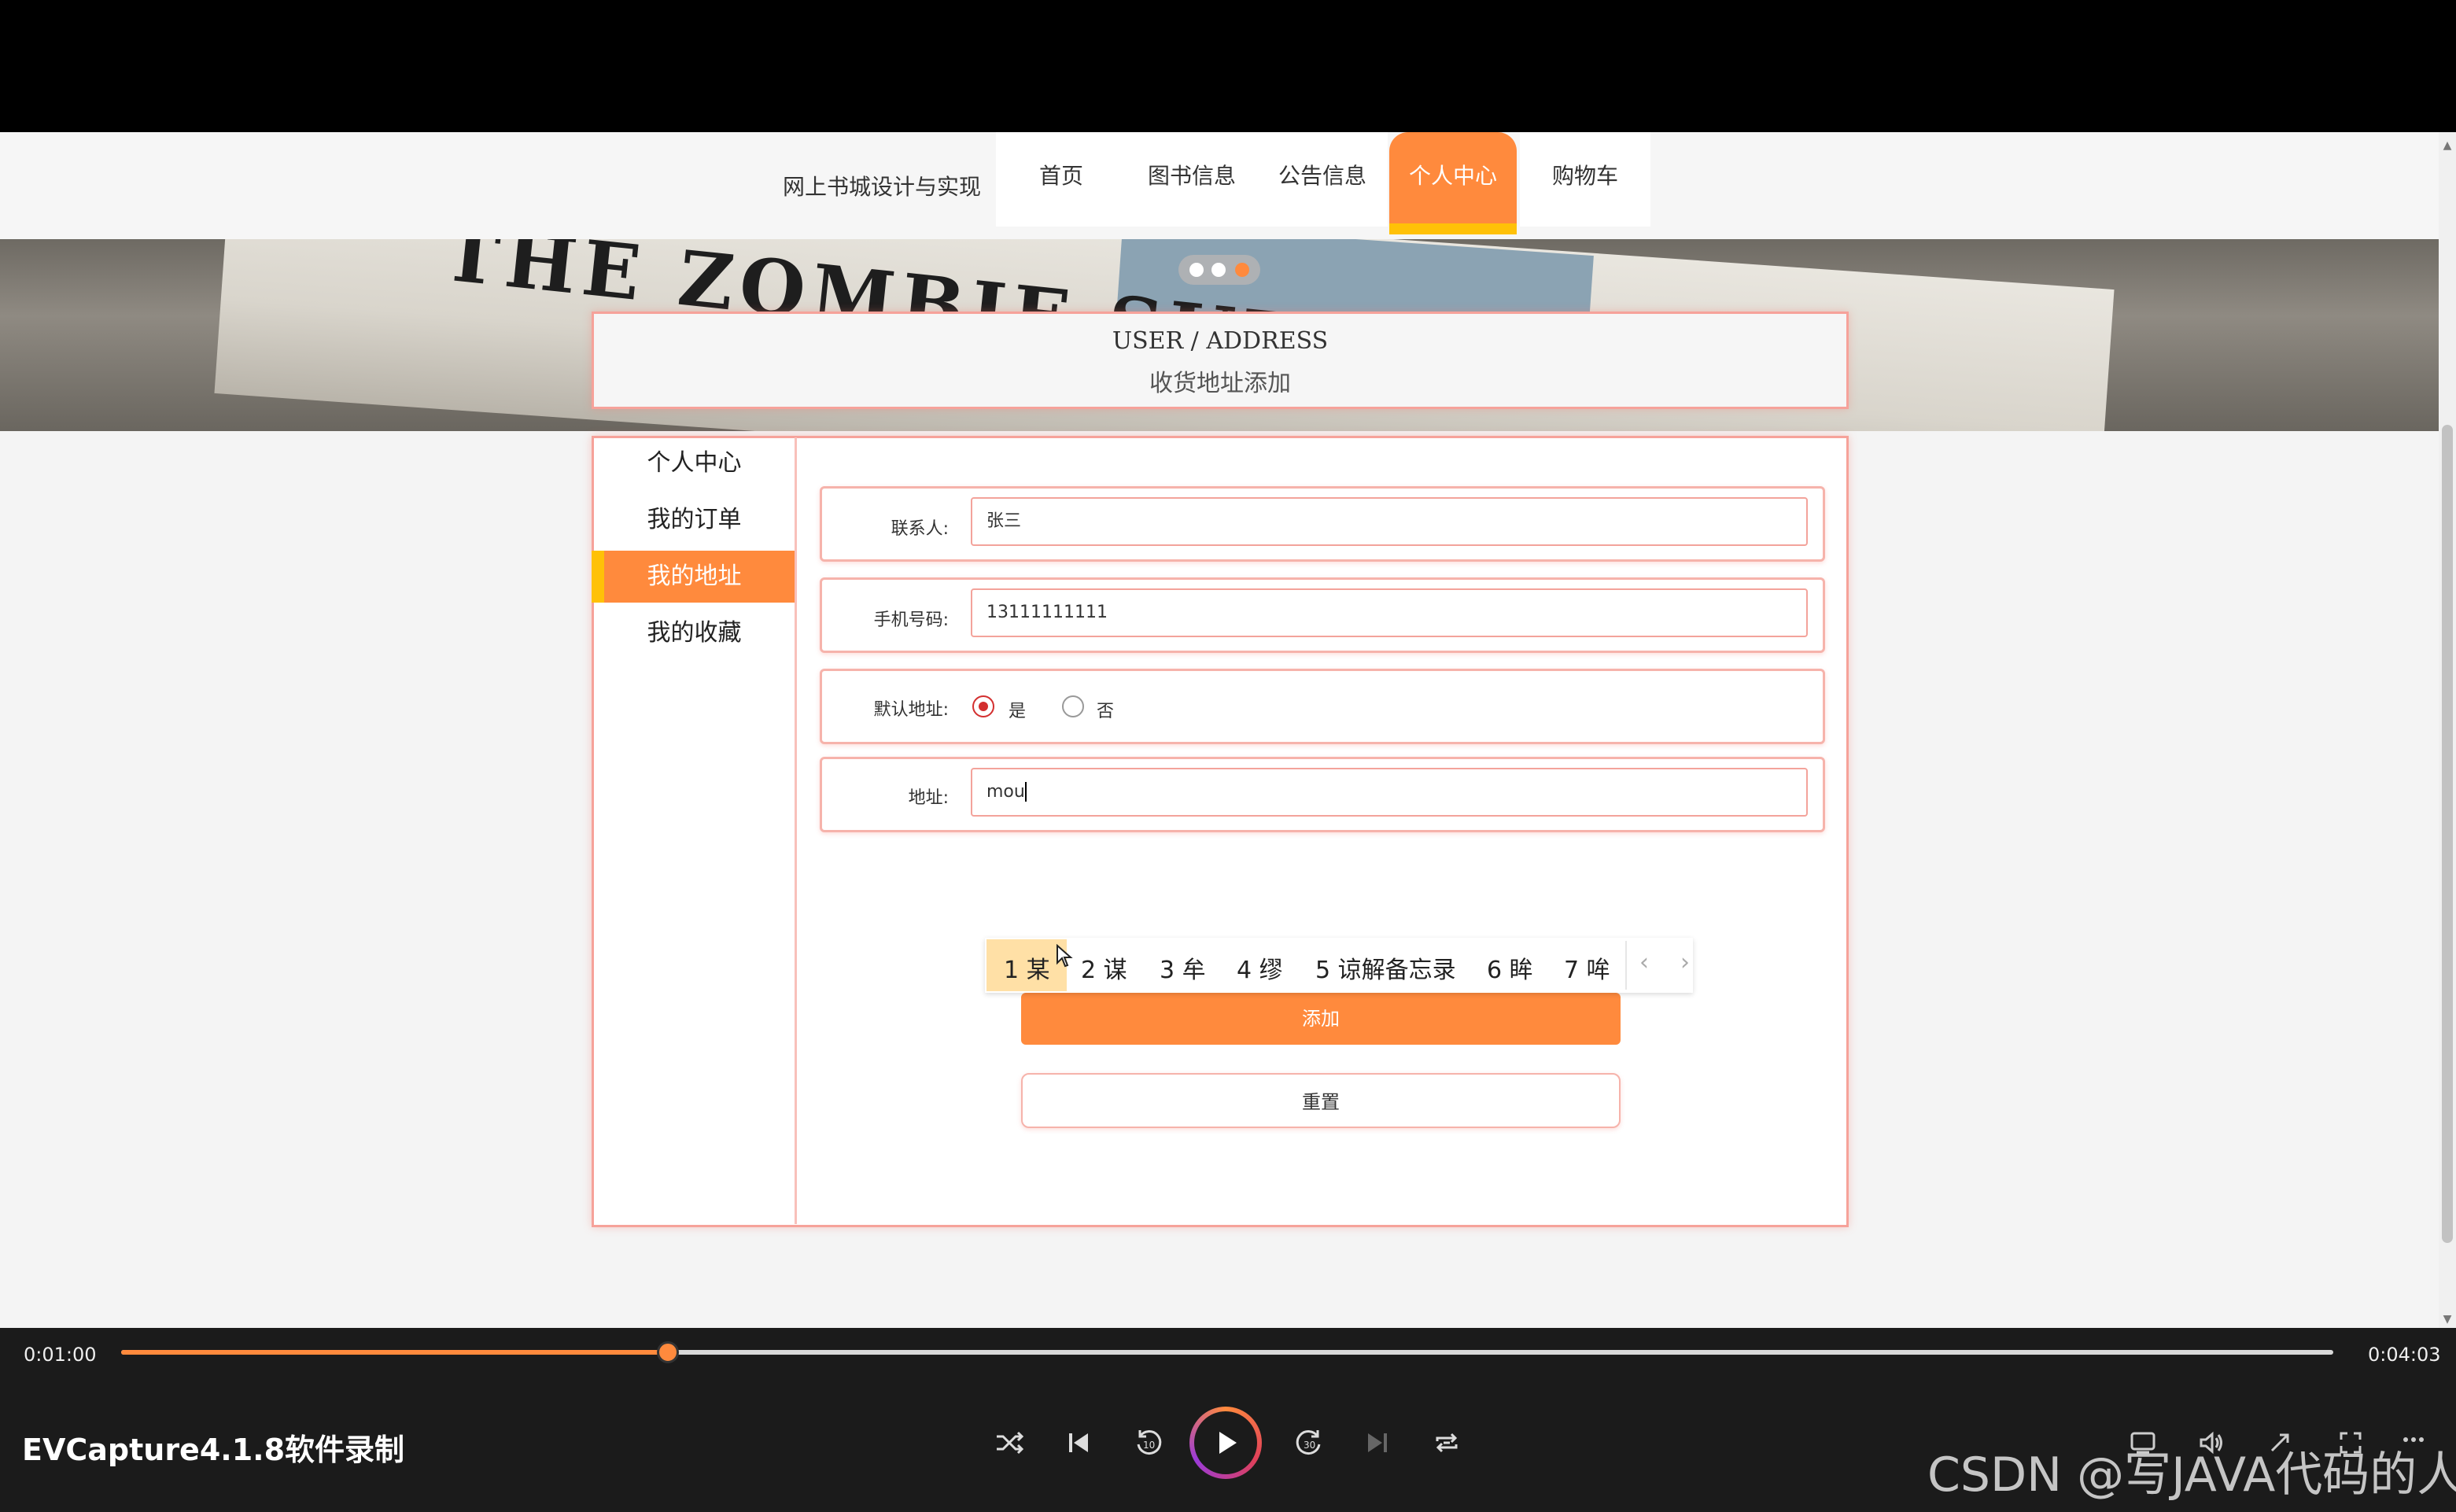  Describe the element at coordinates (1322, 706) in the screenshot. I see `form-row-default-address` at that location.